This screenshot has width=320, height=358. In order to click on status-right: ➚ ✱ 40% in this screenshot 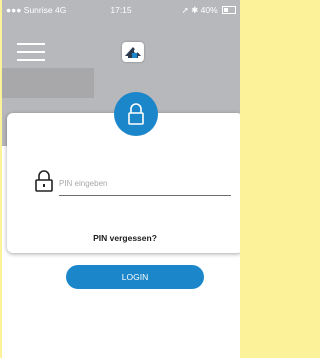, I will do `click(209, 10)`.